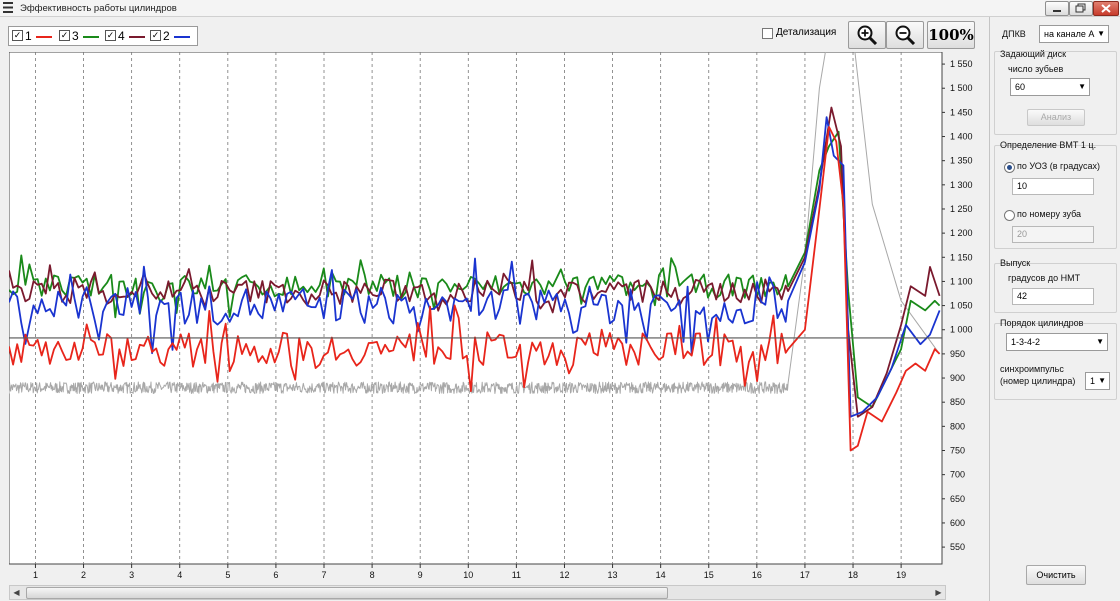 This screenshot has width=1120, height=601. Describe the element at coordinates (1058, 166) in the screenshot. I see `uoz-label: по УОЗ (в градусах)` at that location.